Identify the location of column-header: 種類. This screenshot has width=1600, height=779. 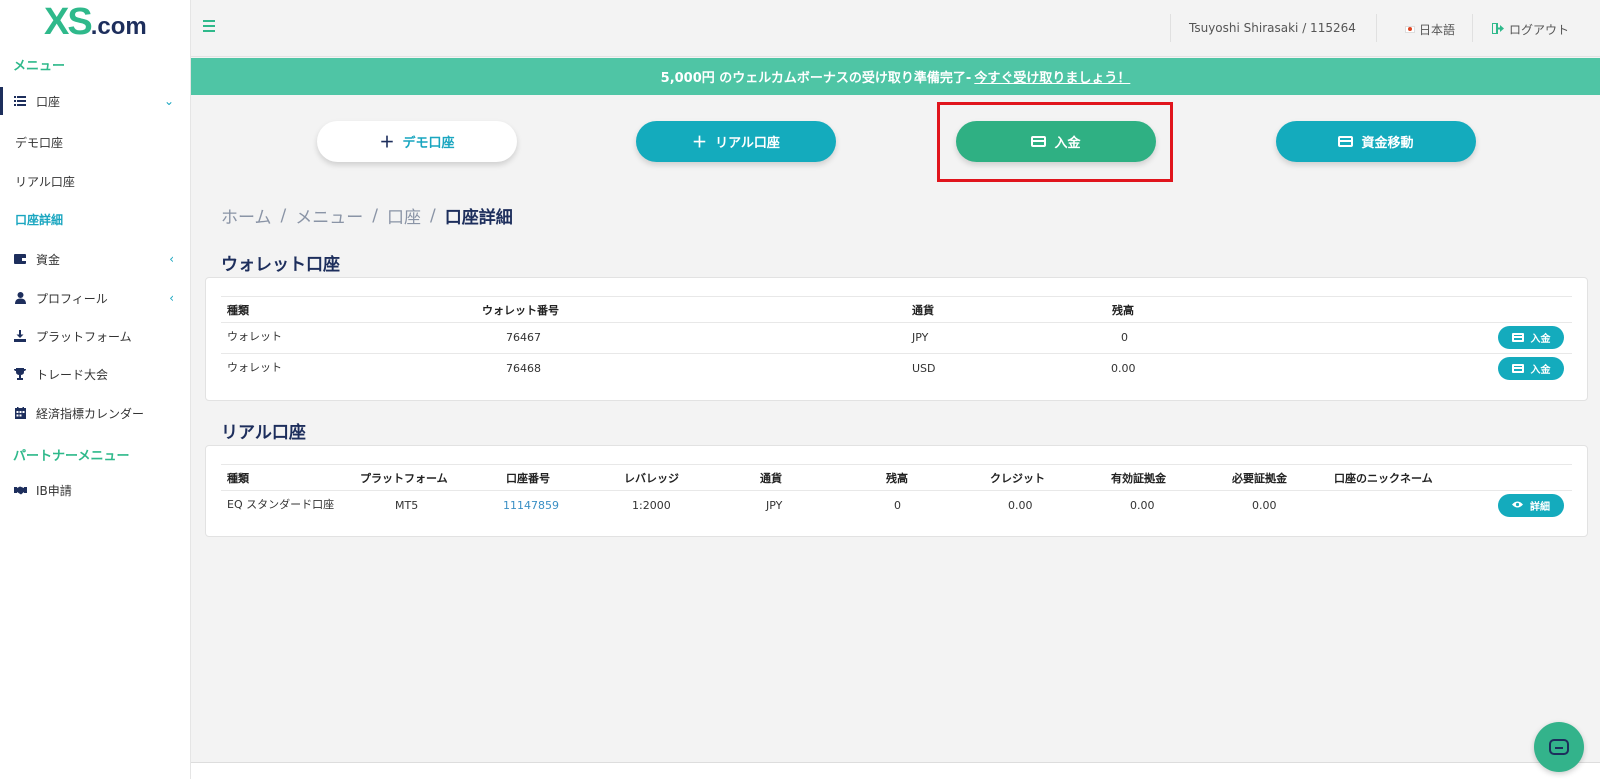
(238, 310).